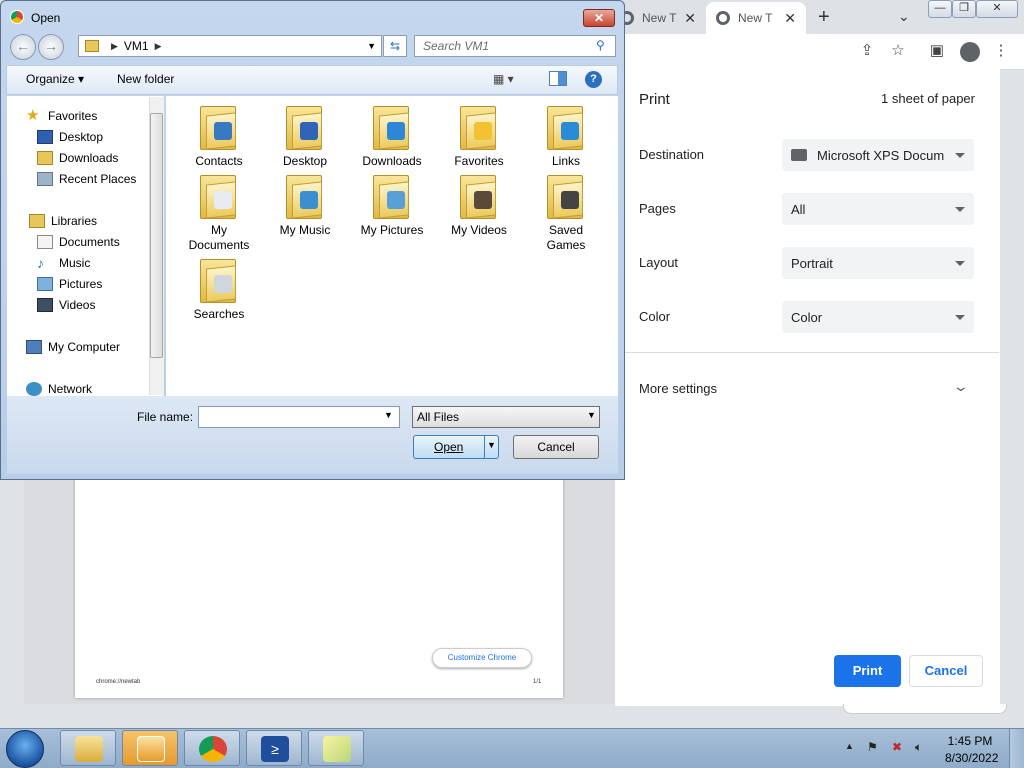  Describe the element at coordinates (1001, 51) in the screenshot. I see `chrome-menu-icon: ⋮` at that location.